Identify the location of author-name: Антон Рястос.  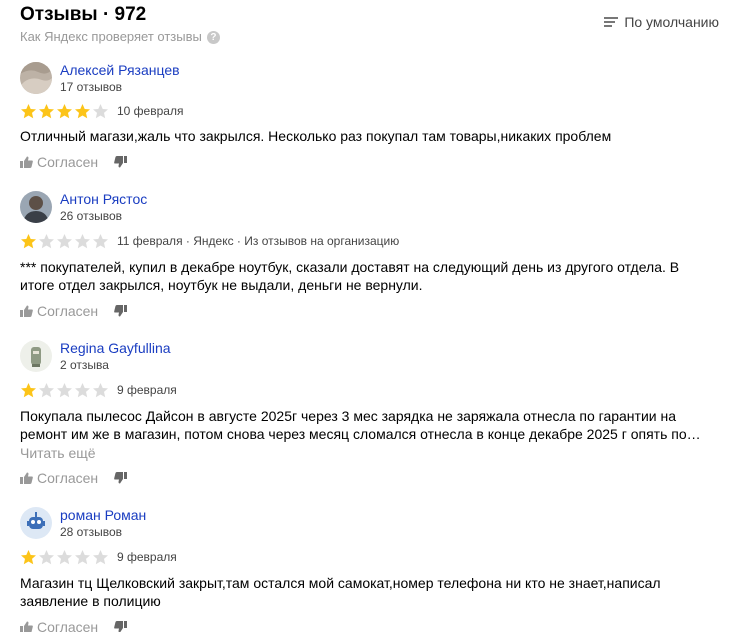
(103, 199).